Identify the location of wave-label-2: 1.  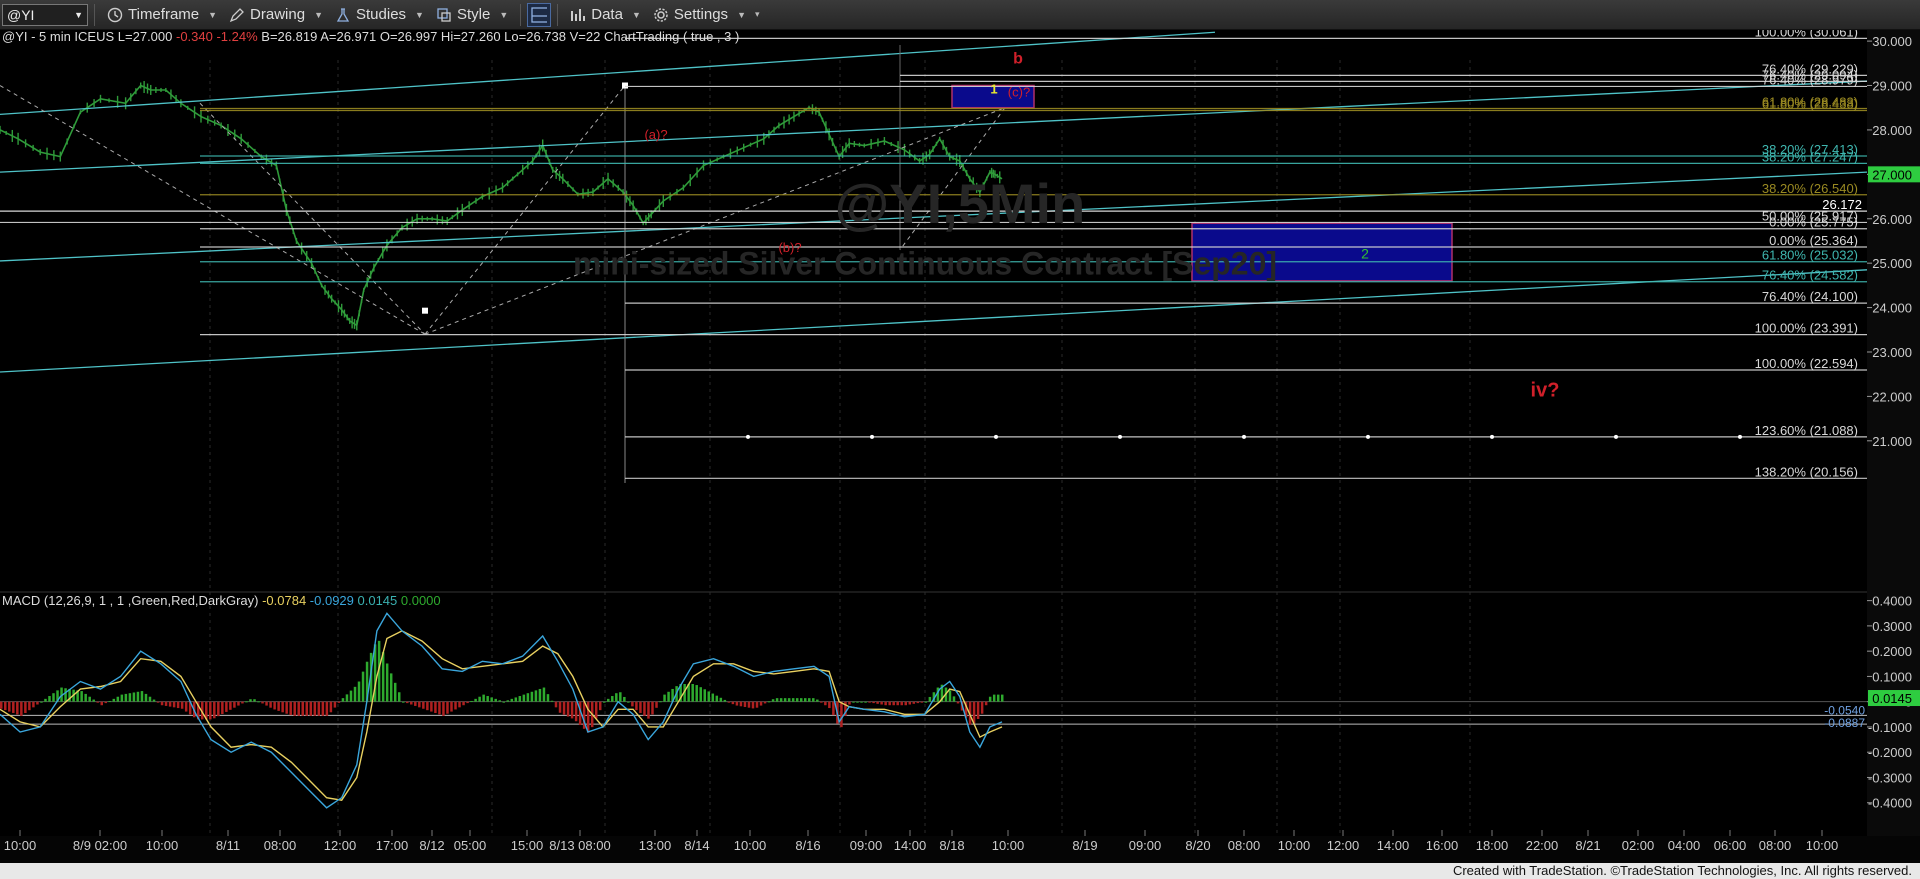
(993, 89).